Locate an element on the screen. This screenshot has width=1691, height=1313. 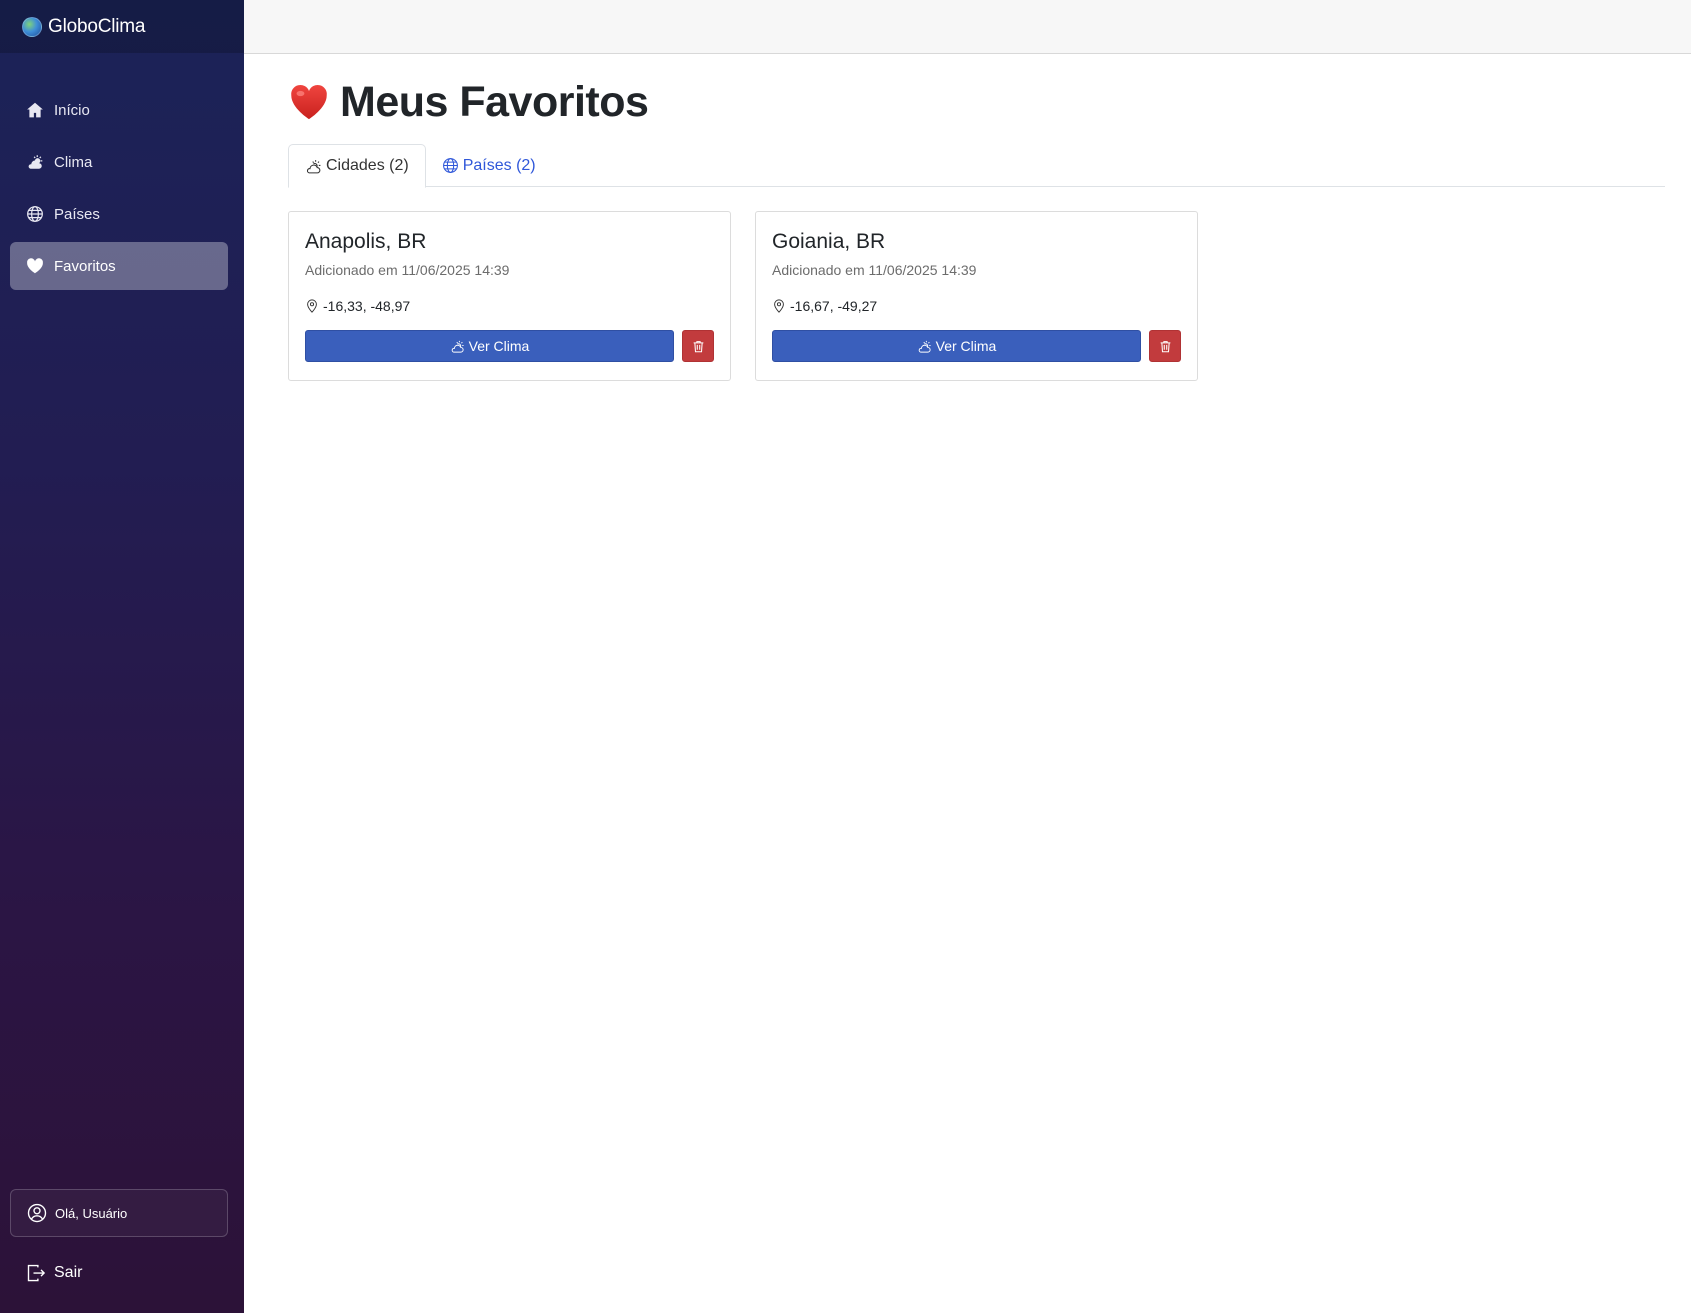
brand: GloboClima is located at coordinates (122, 26).